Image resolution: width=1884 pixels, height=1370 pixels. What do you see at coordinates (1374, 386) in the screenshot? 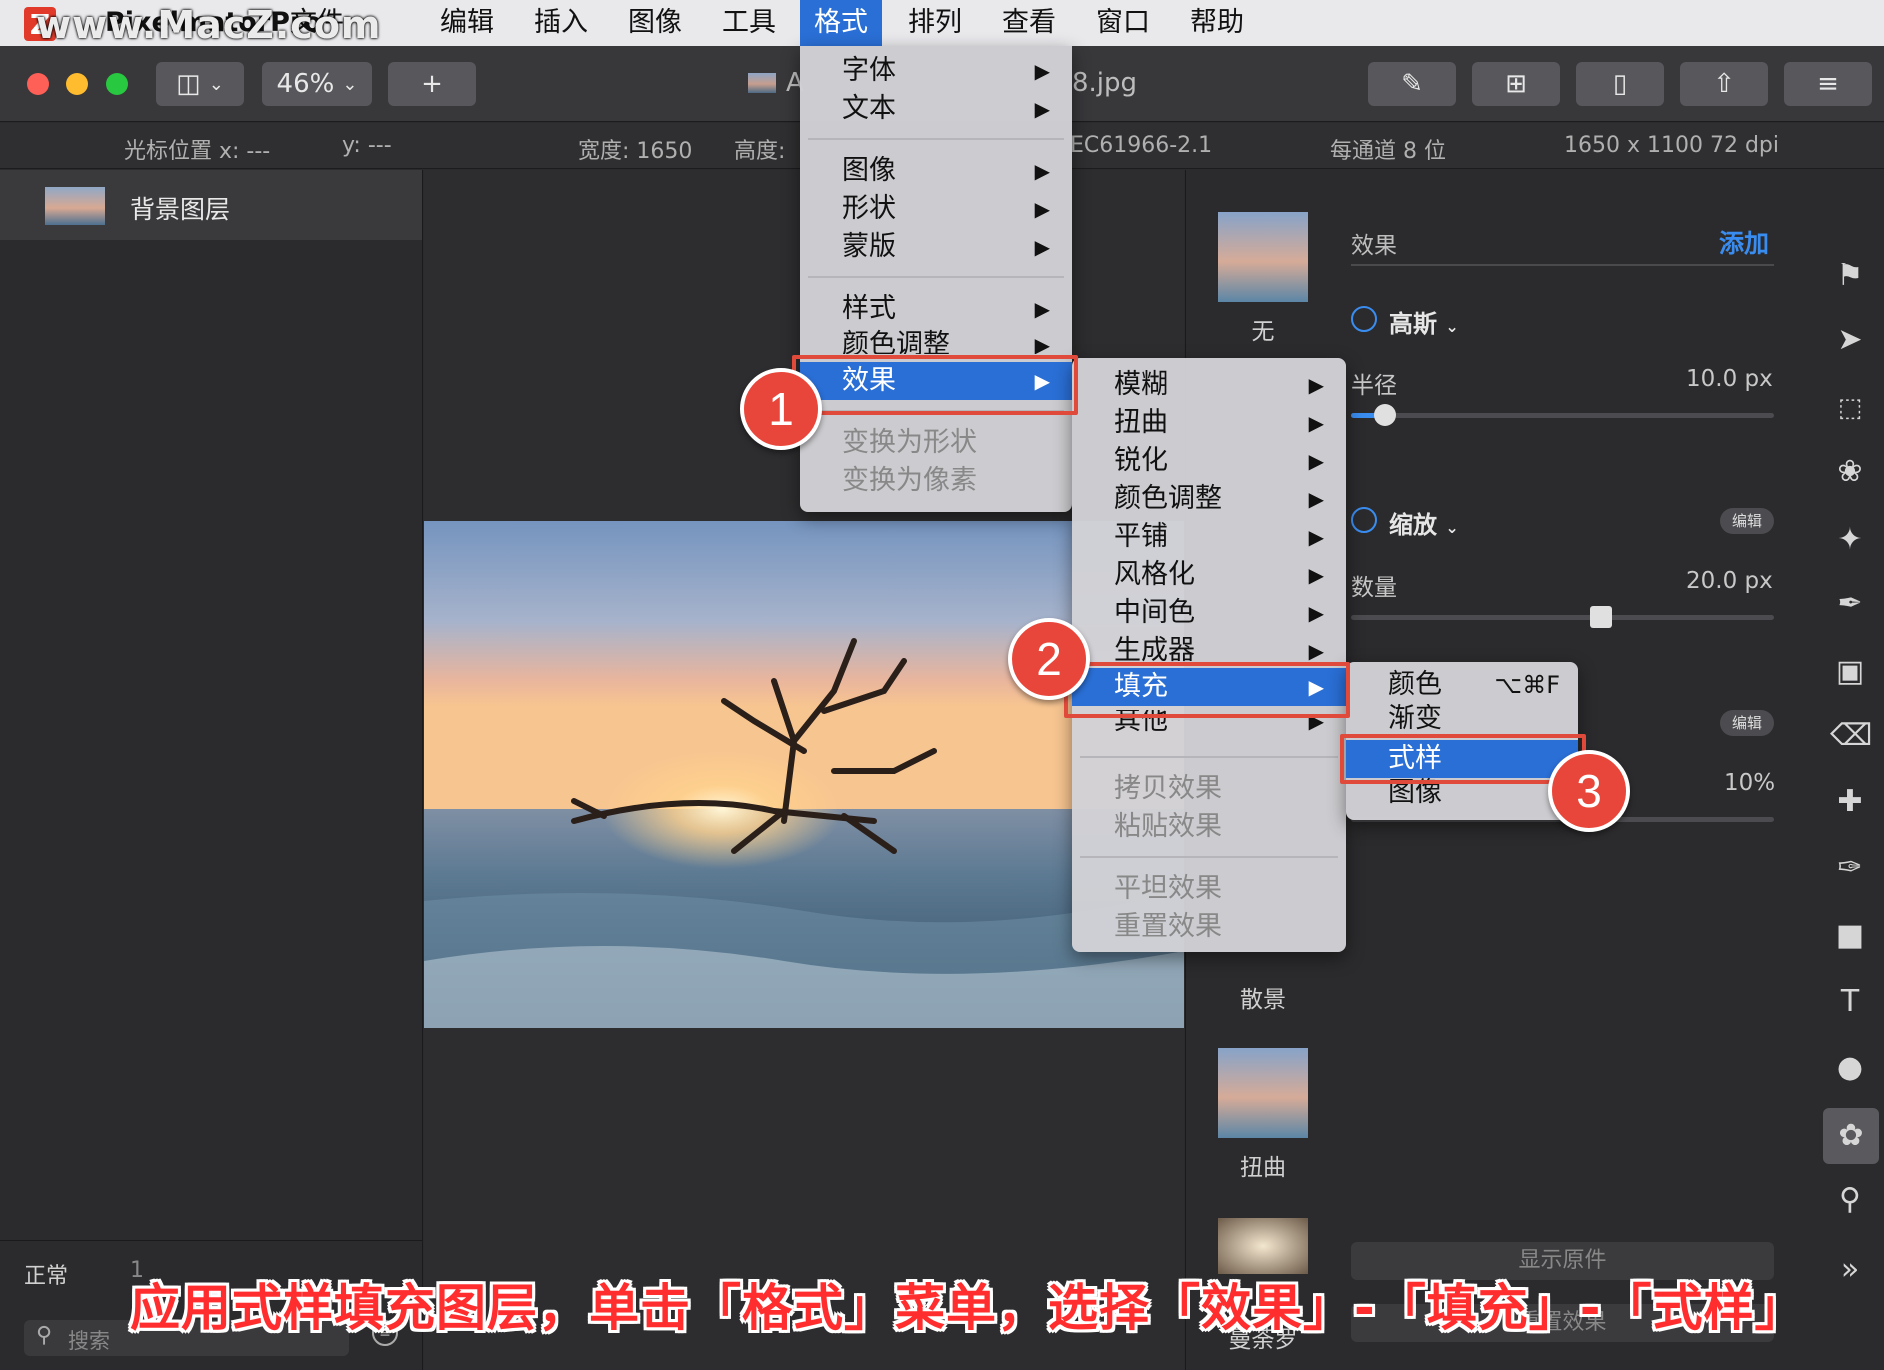
I see `radius-label: 半径` at bounding box center [1374, 386].